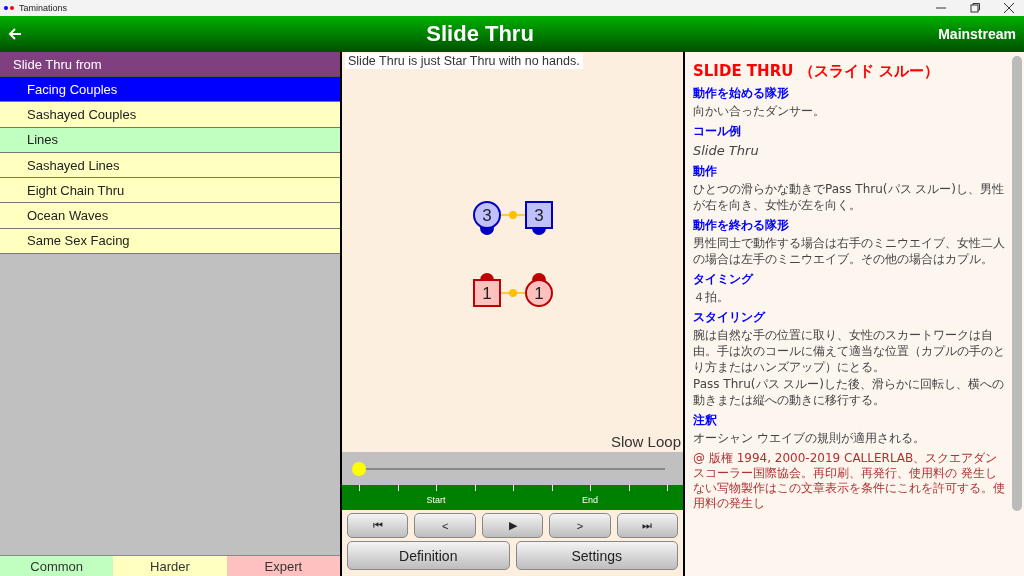 This screenshot has height=576, width=1024. I want to click on section-heading: 動作を始める隊形, so click(741, 93).